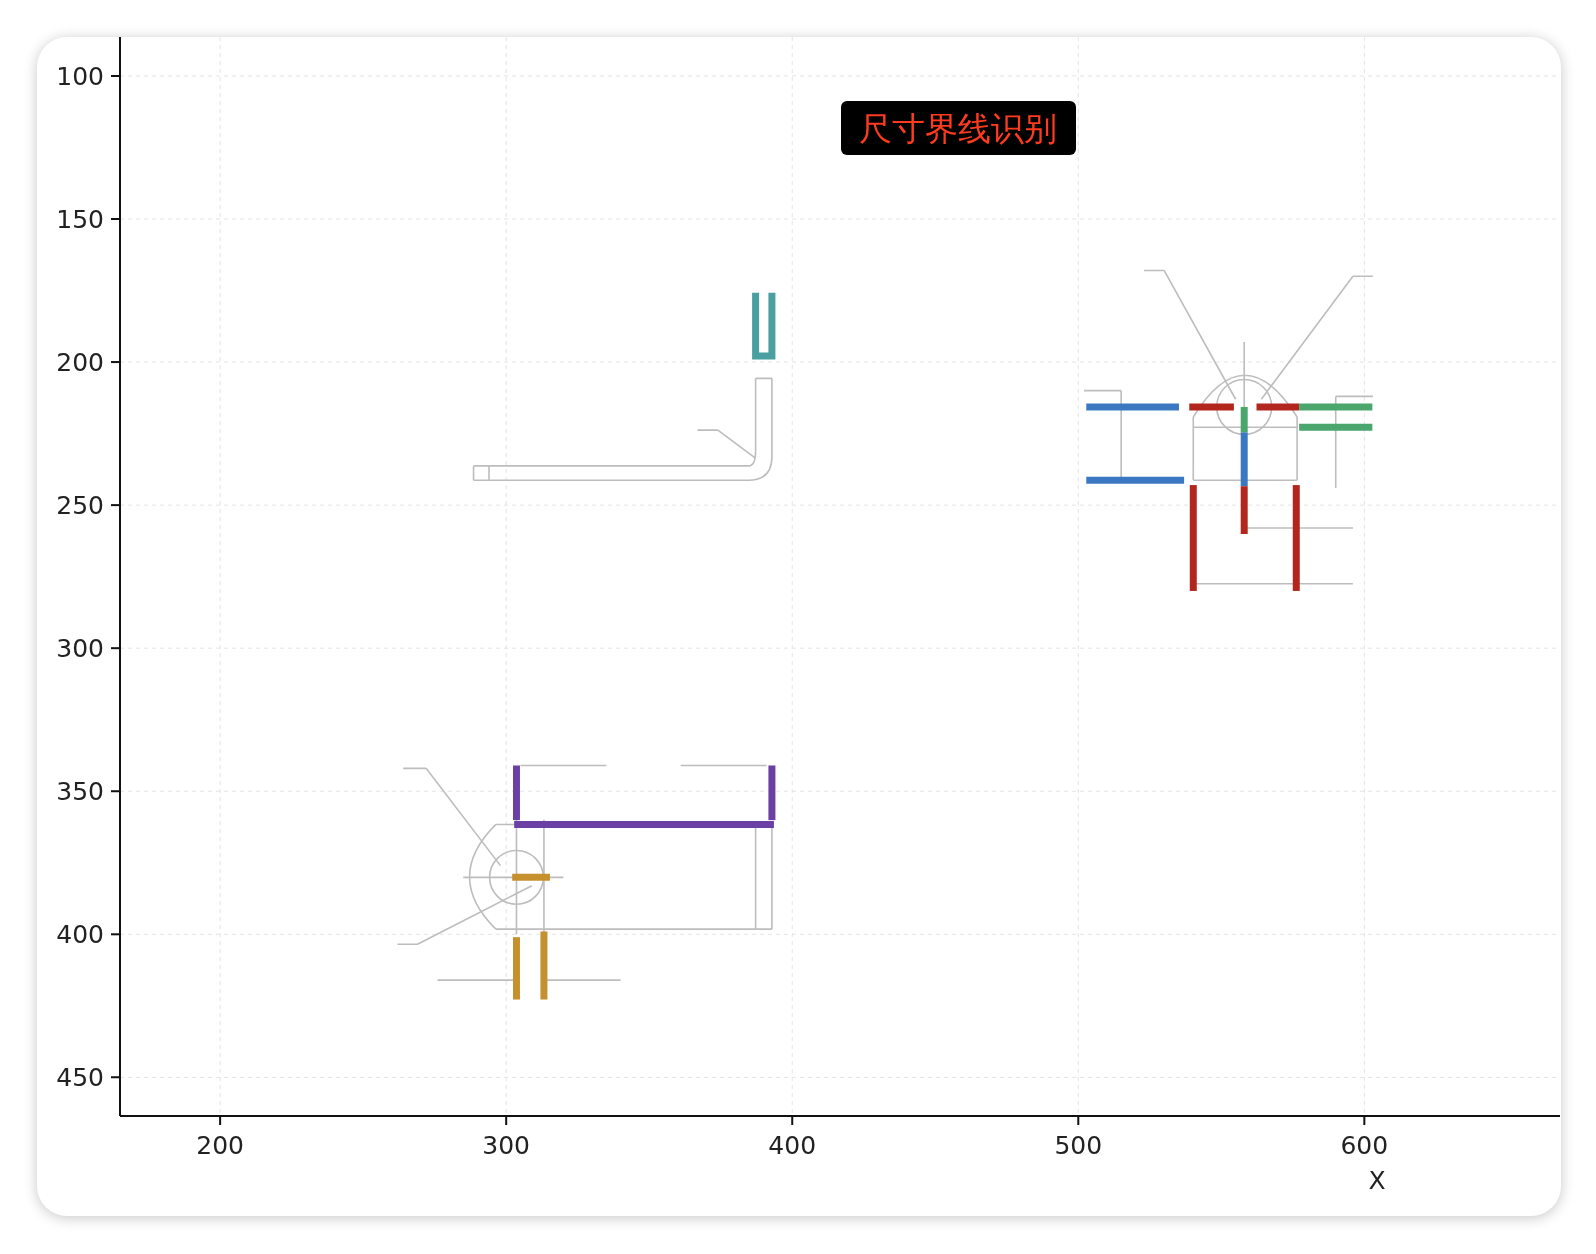 The height and width of the screenshot is (1254, 1596). Describe the element at coordinates (80, 219) in the screenshot. I see `tick-label: 150` at that location.